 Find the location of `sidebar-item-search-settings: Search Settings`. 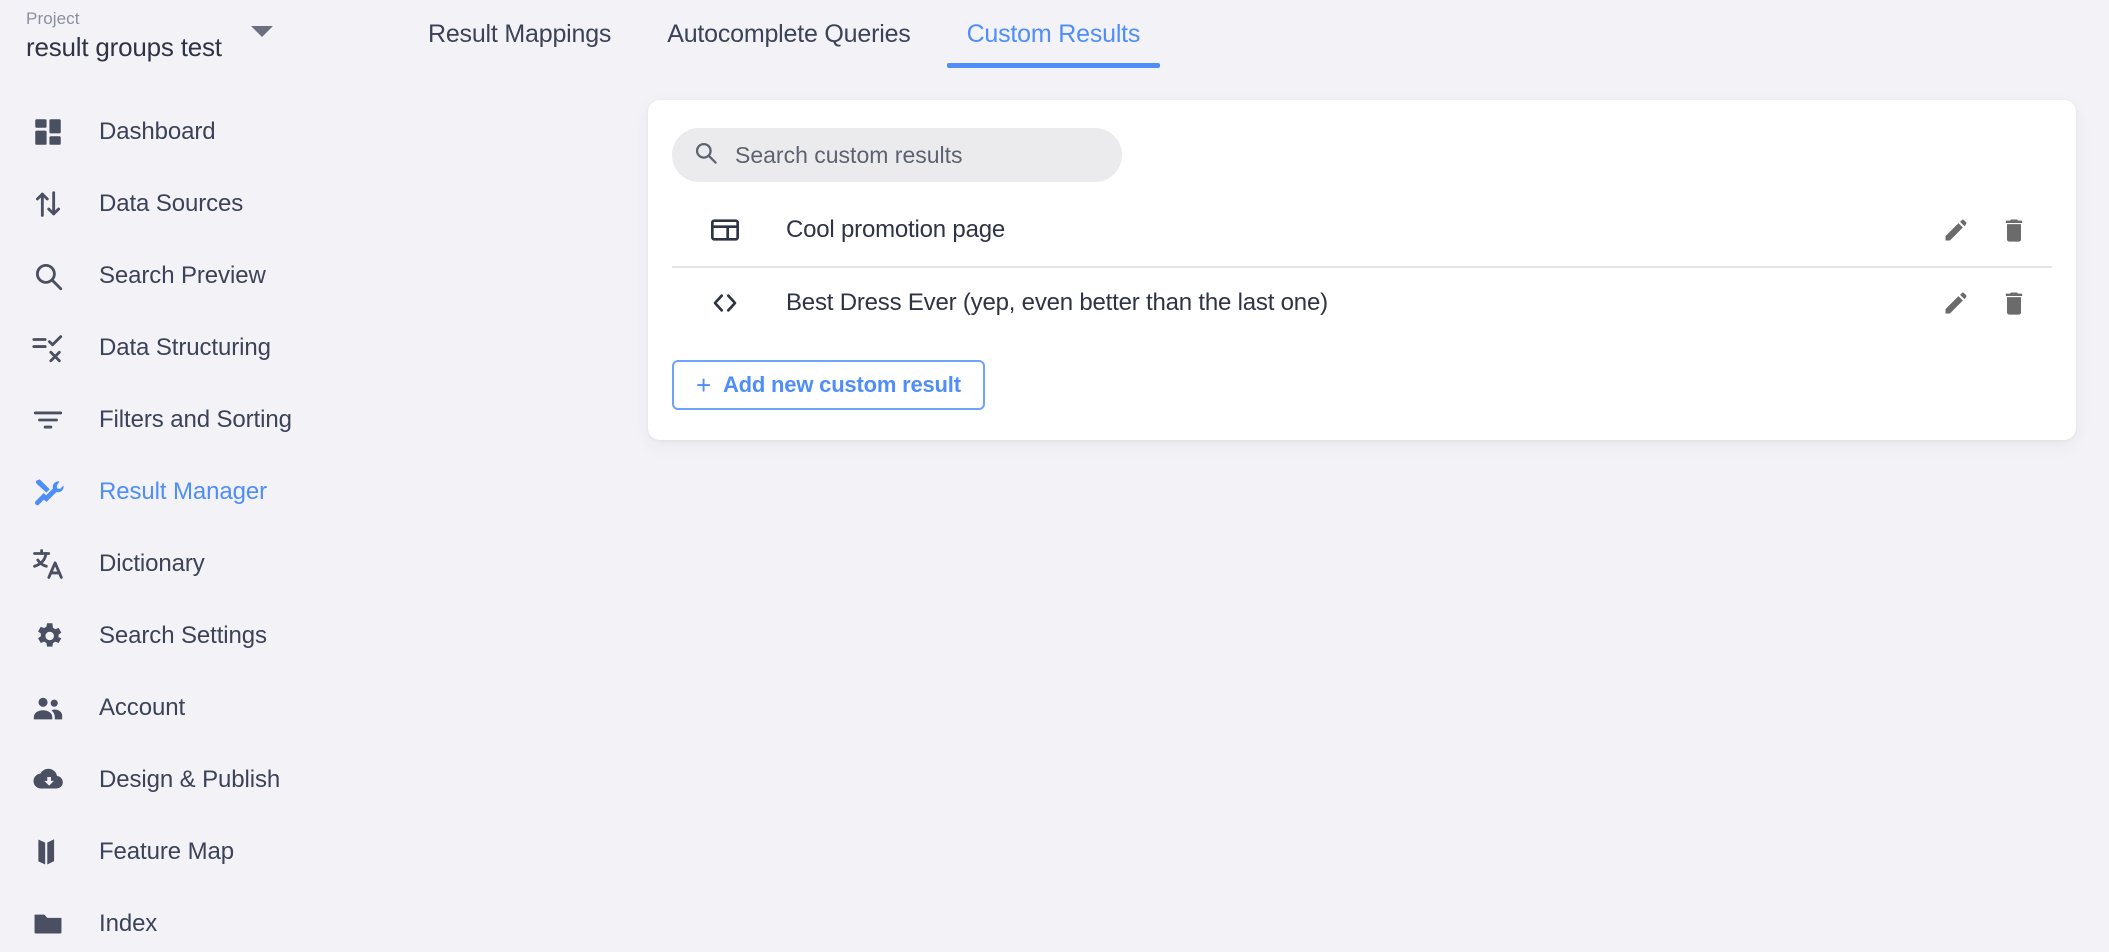

sidebar-item-search-settings: Search Settings is located at coordinates (189, 636).